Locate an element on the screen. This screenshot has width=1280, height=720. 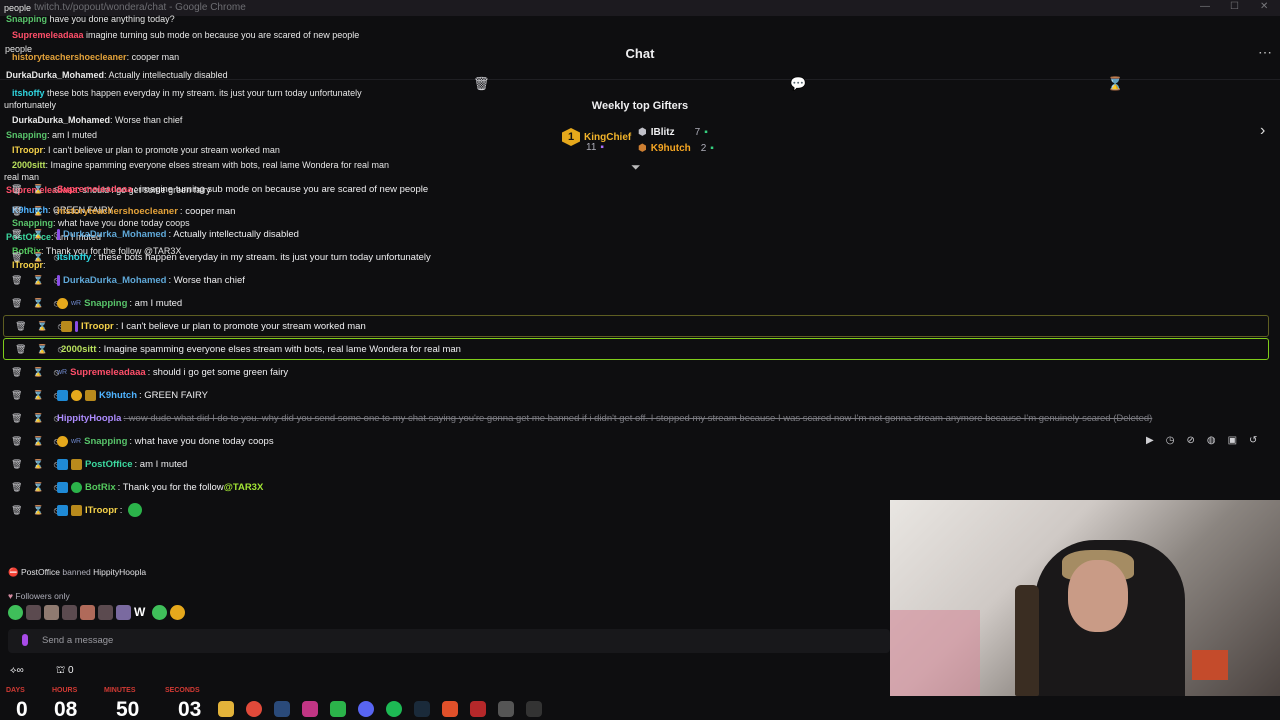
mention: @TAR3X is located at coordinates (244, 487).